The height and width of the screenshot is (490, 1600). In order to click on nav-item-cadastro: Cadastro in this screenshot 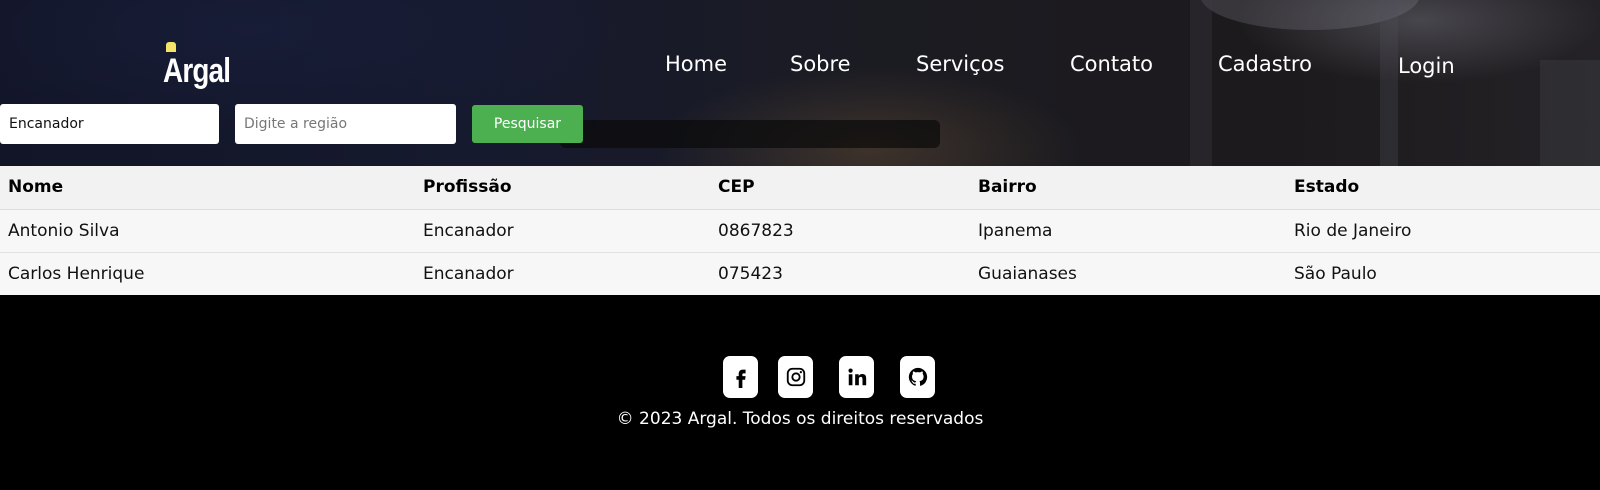, I will do `click(1265, 64)`.